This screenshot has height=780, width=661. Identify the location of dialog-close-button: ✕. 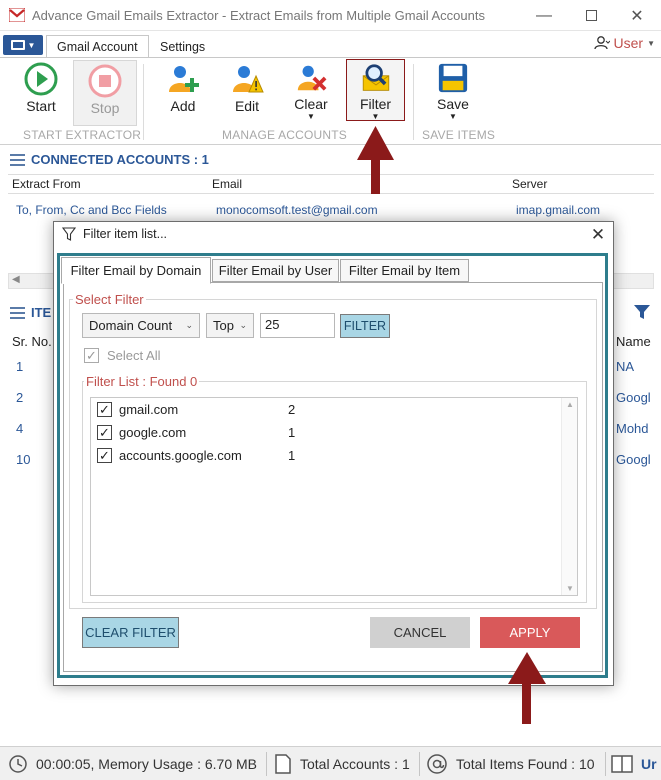
(598, 235).